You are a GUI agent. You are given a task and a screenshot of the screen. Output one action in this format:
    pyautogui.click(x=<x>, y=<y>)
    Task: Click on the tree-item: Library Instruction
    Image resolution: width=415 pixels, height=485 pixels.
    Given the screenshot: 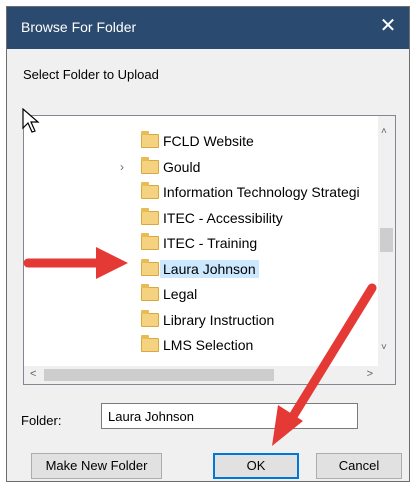 What is the action you would take?
    pyautogui.click(x=200, y=322)
    